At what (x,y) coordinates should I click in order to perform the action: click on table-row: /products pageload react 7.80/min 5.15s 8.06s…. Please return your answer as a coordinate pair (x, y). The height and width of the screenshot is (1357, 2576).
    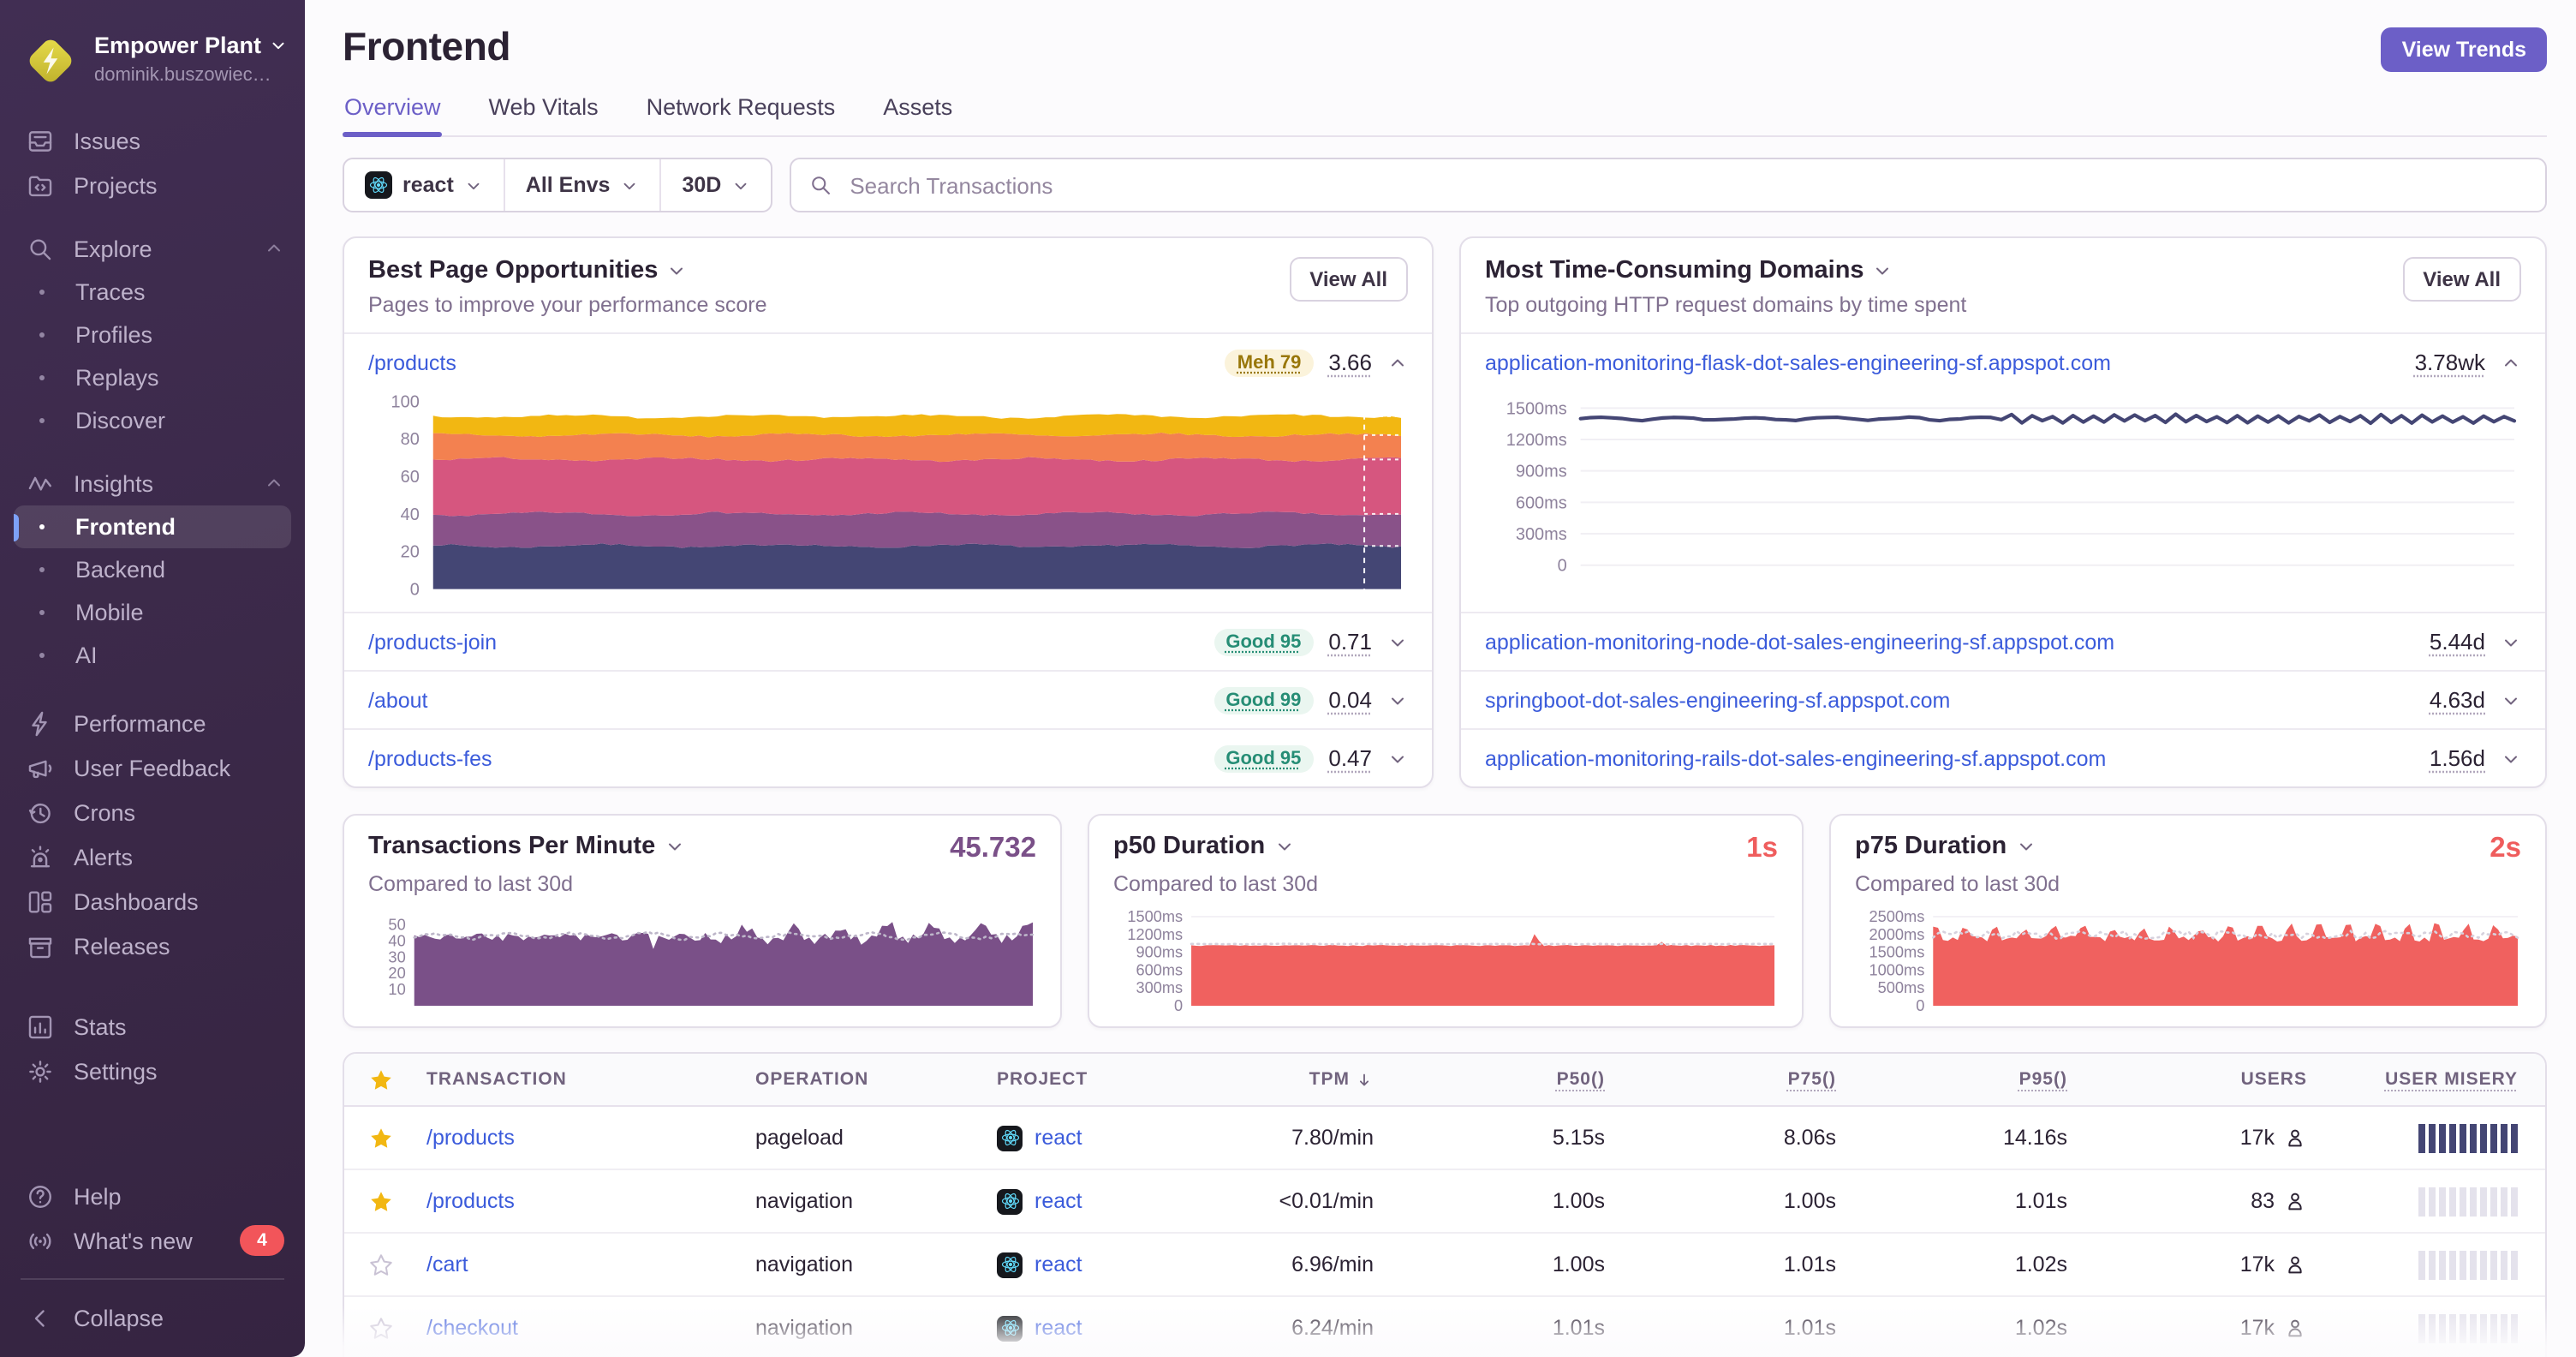
    Looking at the image, I should click on (1445, 1139).